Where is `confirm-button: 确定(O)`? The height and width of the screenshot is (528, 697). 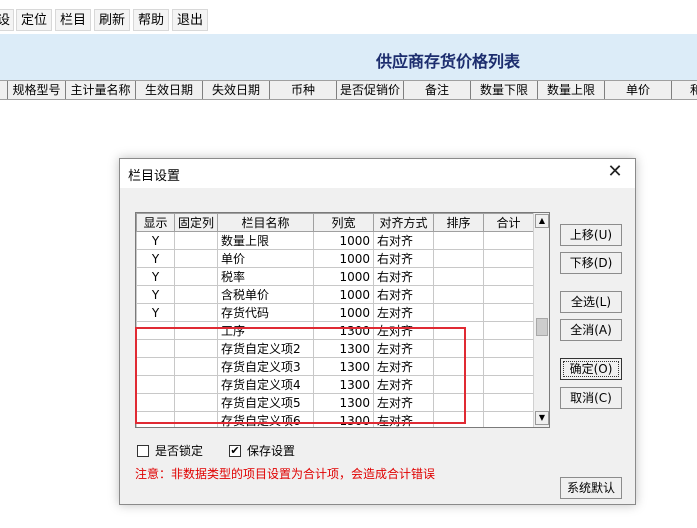
confirm-button: 确定(O) is located at coordinates (591, 369).